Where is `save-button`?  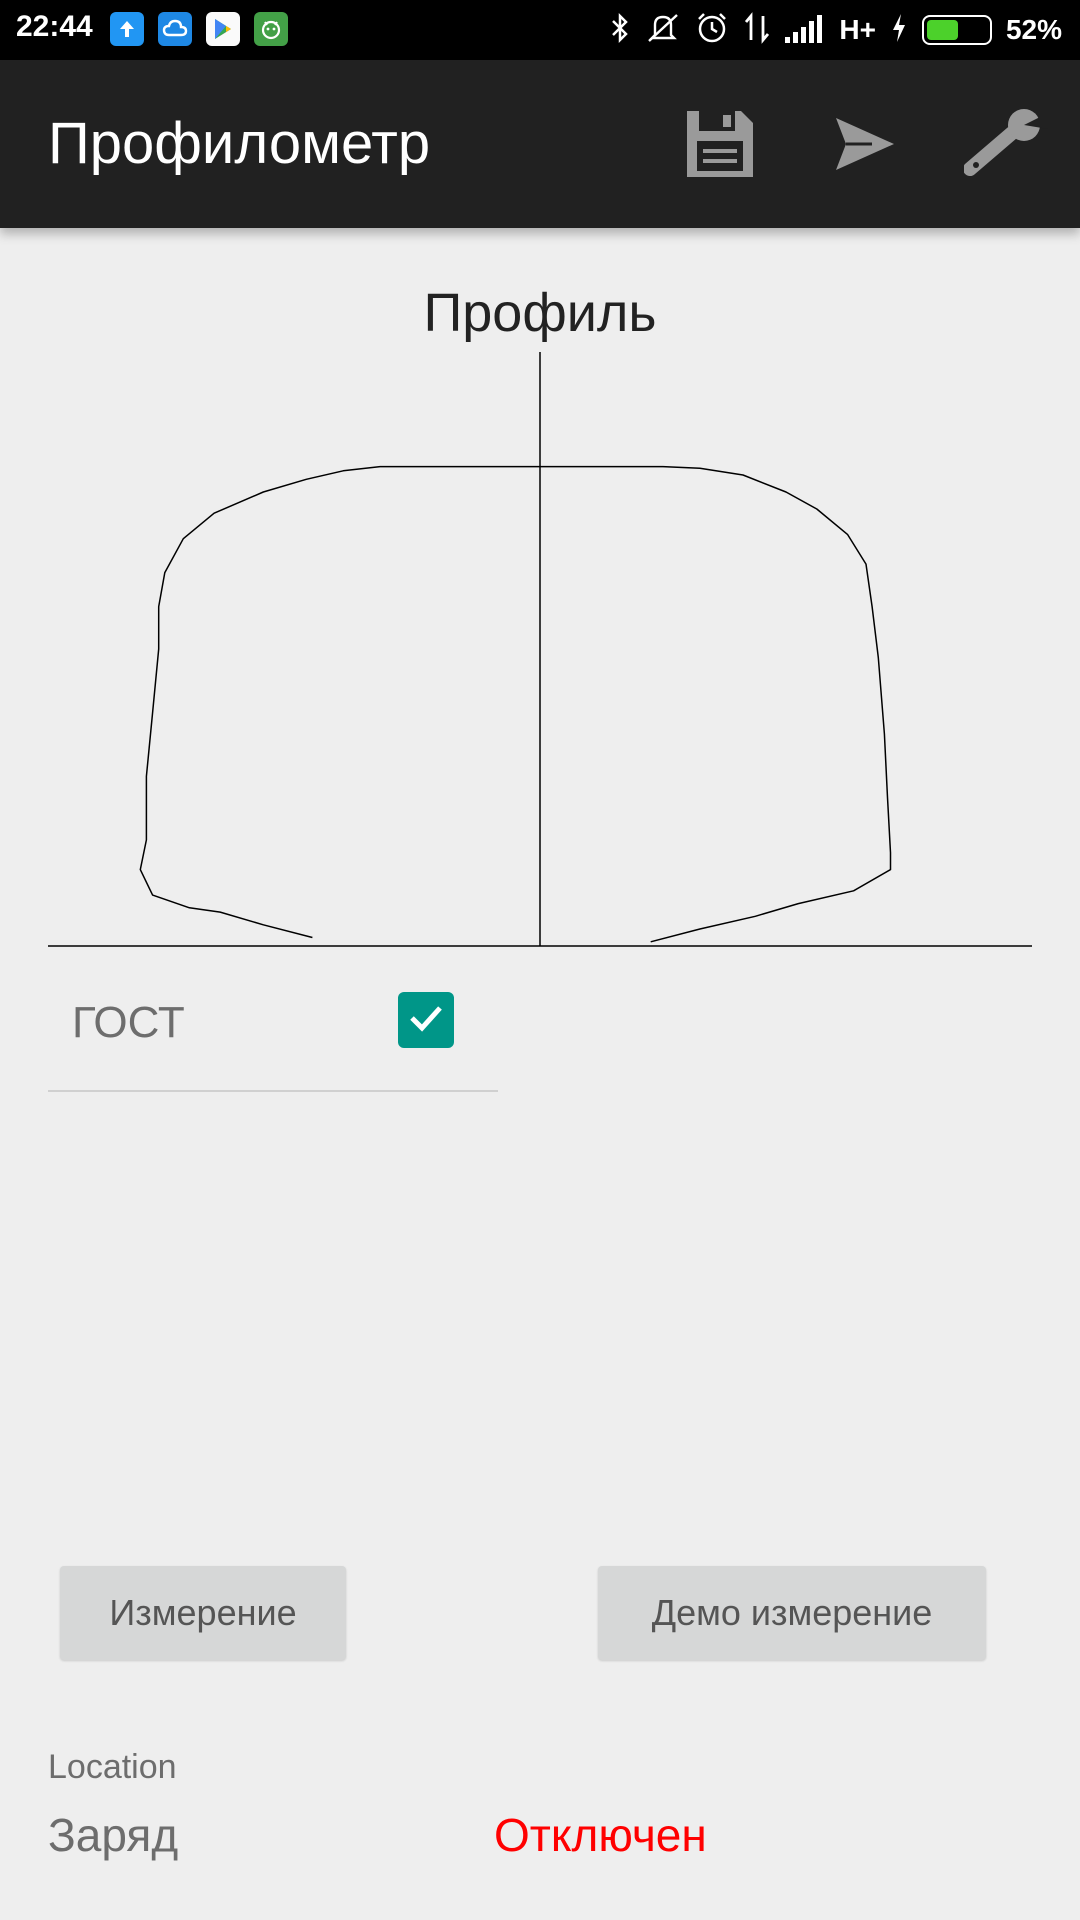 save-button is located at coordinates (720, 146).